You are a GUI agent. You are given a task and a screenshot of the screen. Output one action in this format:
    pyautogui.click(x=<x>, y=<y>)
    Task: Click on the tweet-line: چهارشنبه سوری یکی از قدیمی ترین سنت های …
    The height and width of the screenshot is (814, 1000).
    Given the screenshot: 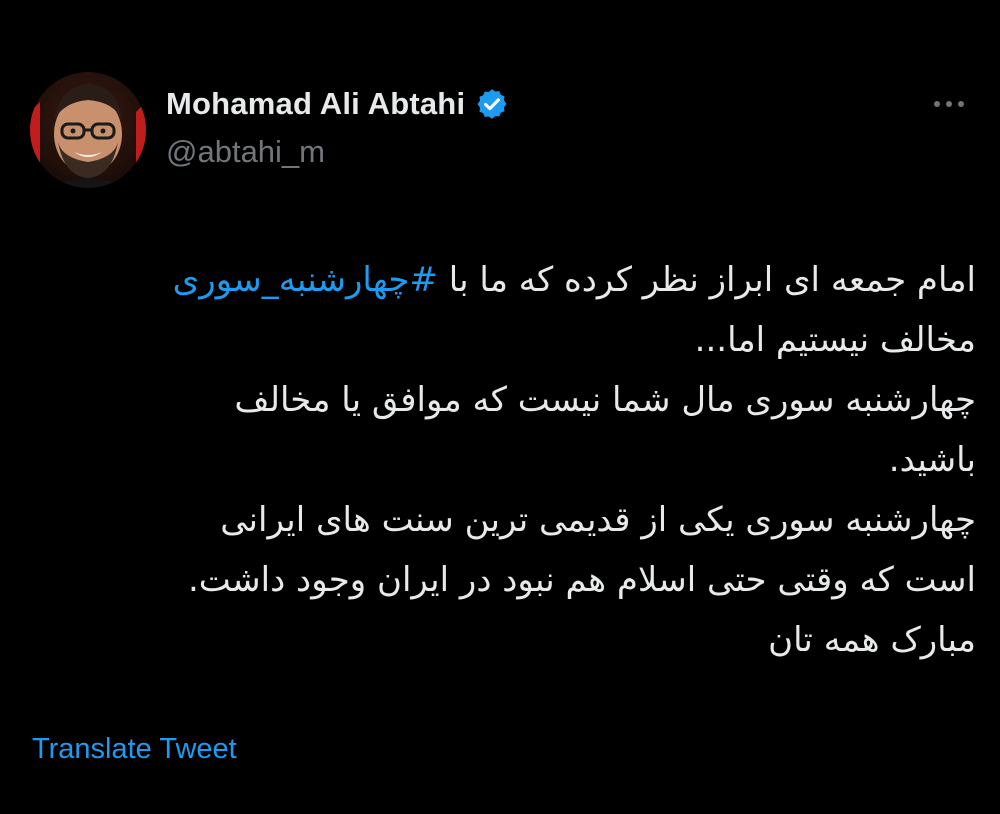 What is the action you would take?
    pyautogui.click(x=598, y=520)
    